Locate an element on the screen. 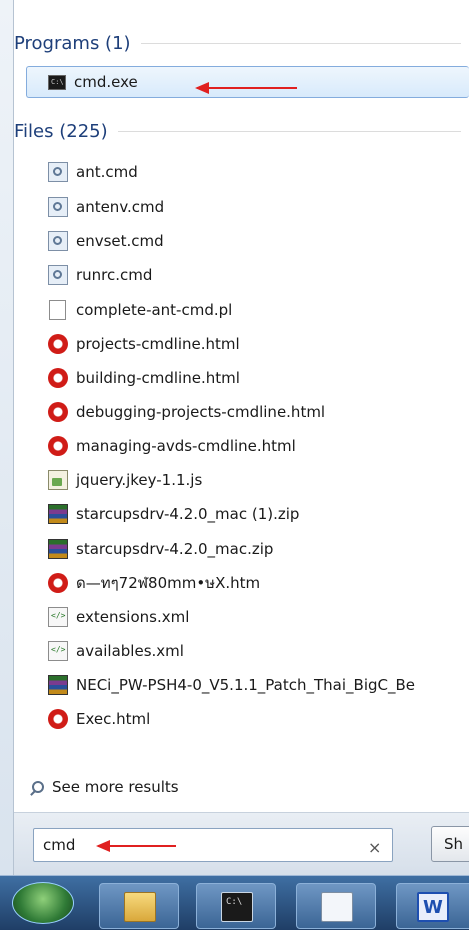 The image size is (469, 930). word-icon: W is located at coordinates (433, 907).